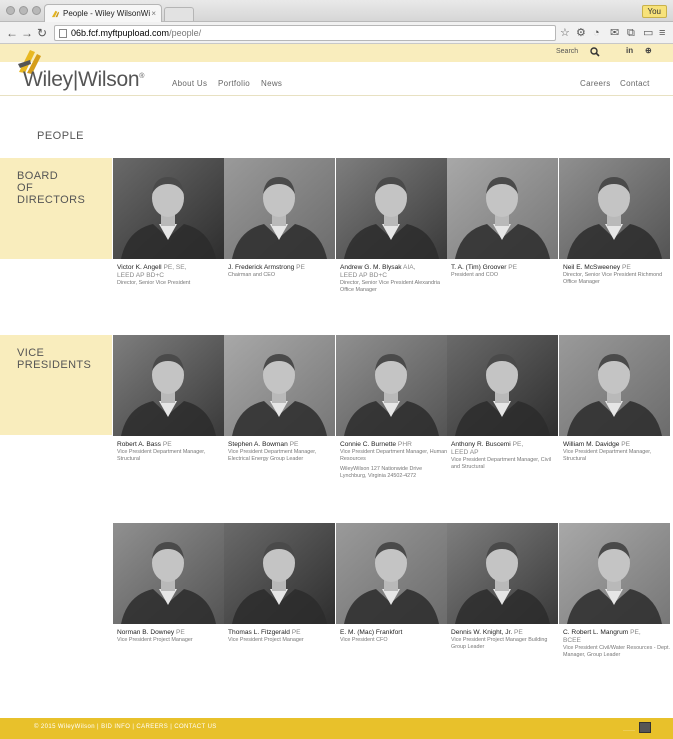  What do you see at coordinates (23, 10) in the screenshot?
I see `window-minimize-button` at bounding box center [23, 10].